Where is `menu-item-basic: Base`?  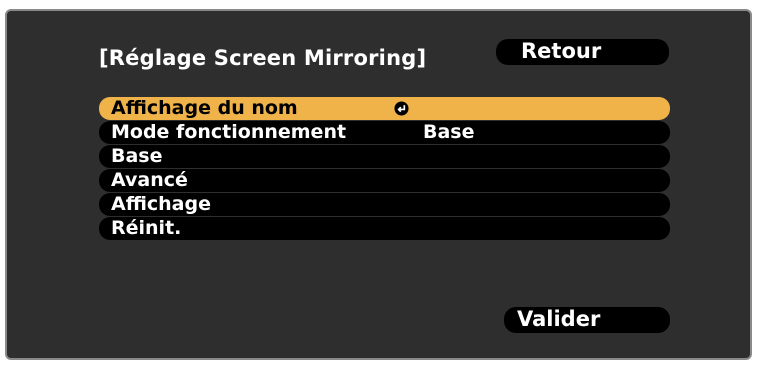 menu-item-basic: Base is located at coordinates (384, 156).